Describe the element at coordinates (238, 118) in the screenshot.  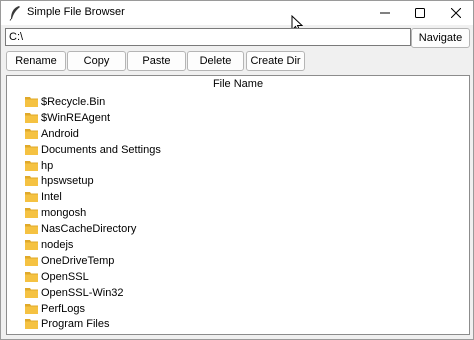
I see `list-item: $WinREAgent` at that location.